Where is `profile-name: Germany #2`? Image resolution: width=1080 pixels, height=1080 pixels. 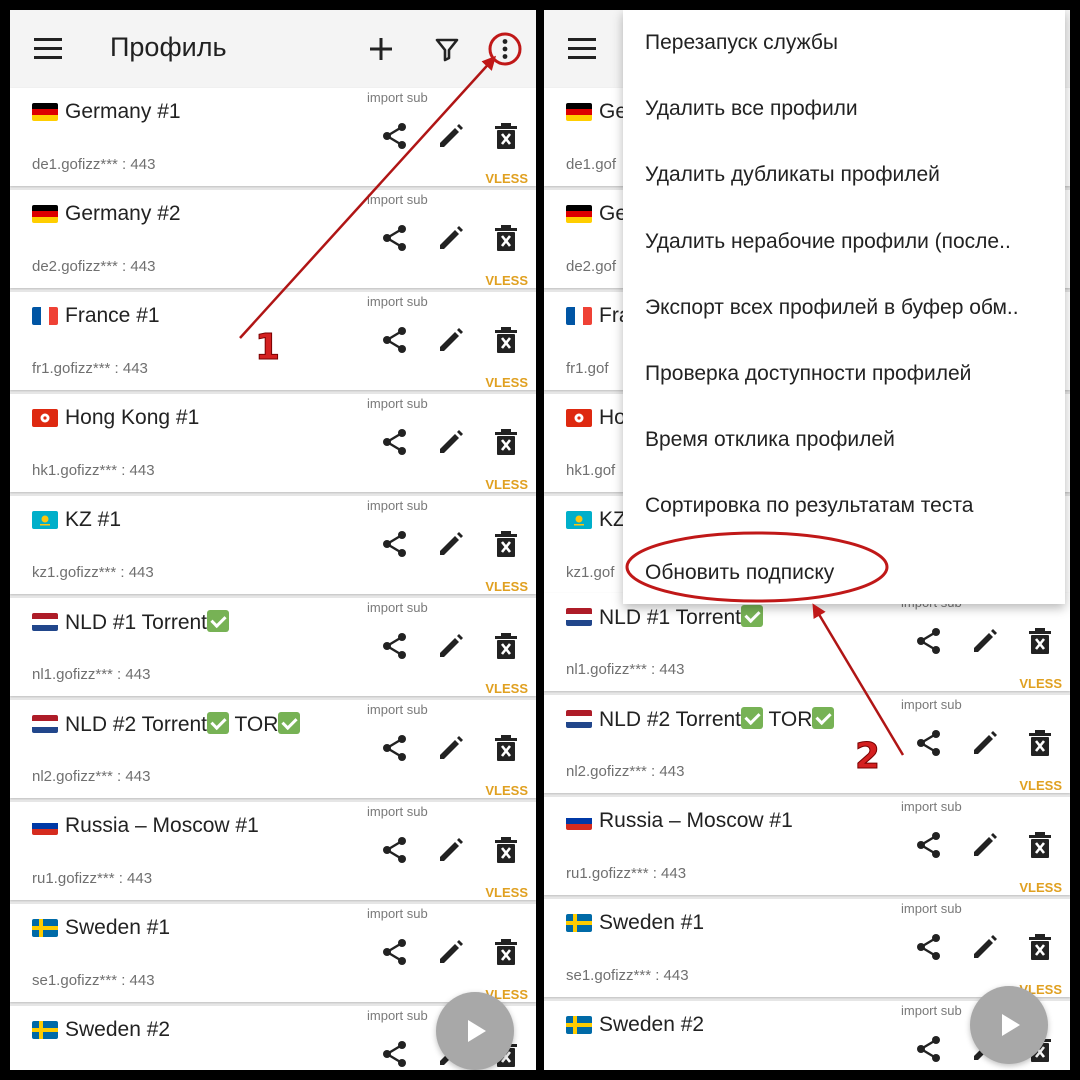 profile-name: Germany #2 is located at coordinates (123, 213).